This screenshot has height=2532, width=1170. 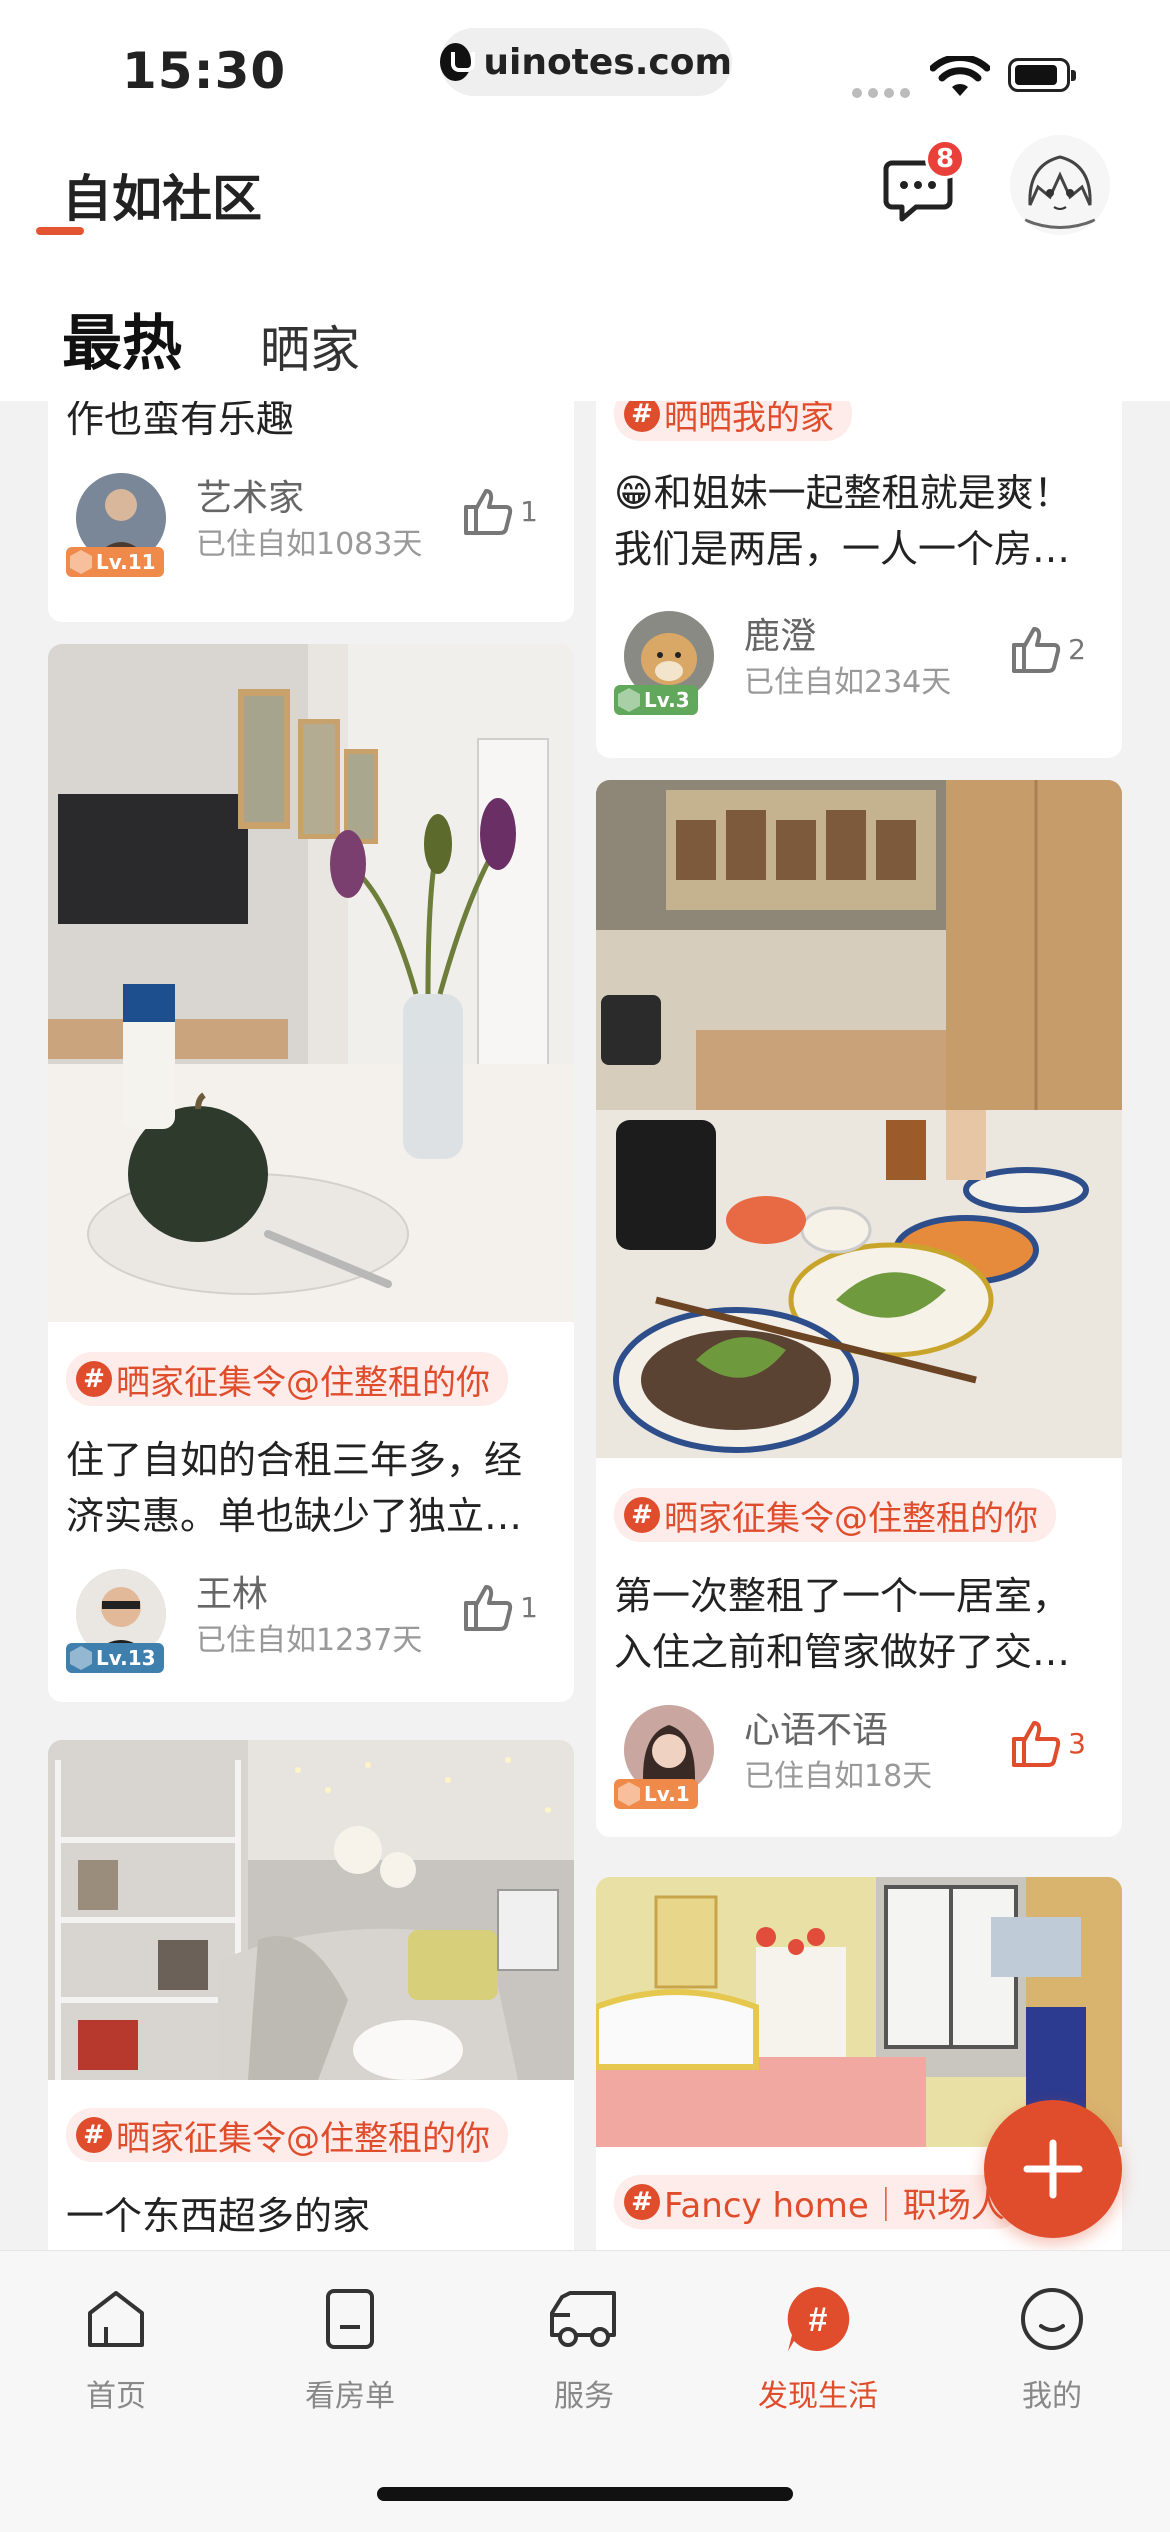 I want to click on status-bar: 15:30 uinotes.com, so click(x=585, y=67).